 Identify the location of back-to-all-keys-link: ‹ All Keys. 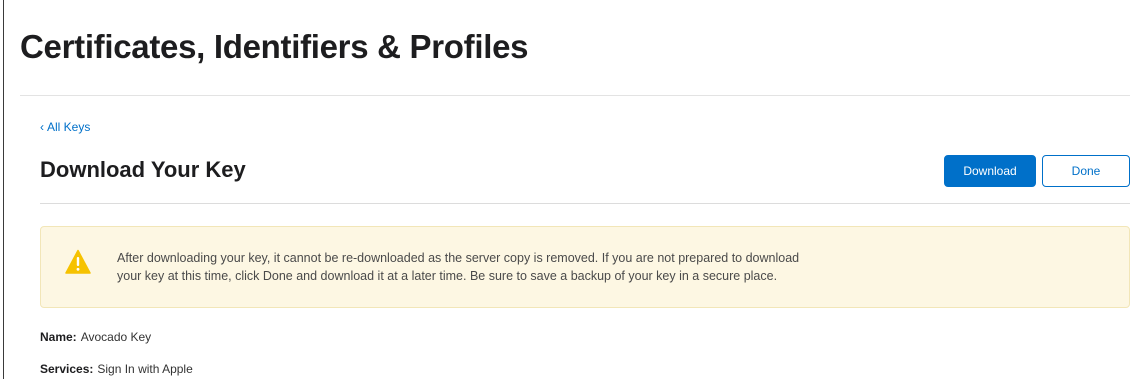
(65, 127).